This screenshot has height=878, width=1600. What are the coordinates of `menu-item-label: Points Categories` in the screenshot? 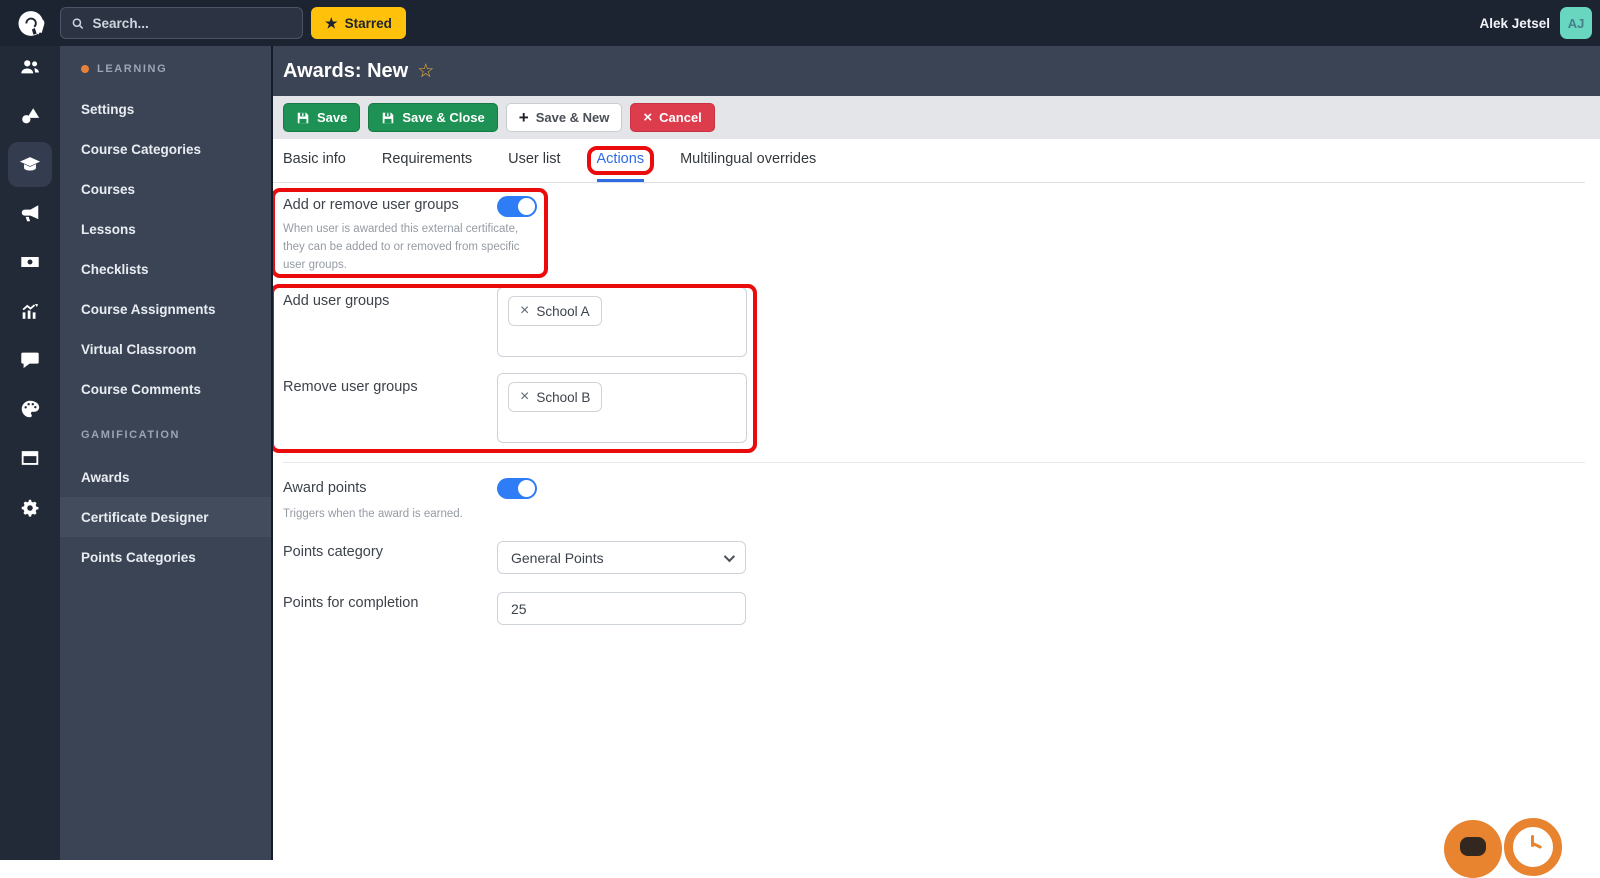 It's located at (138, 557).